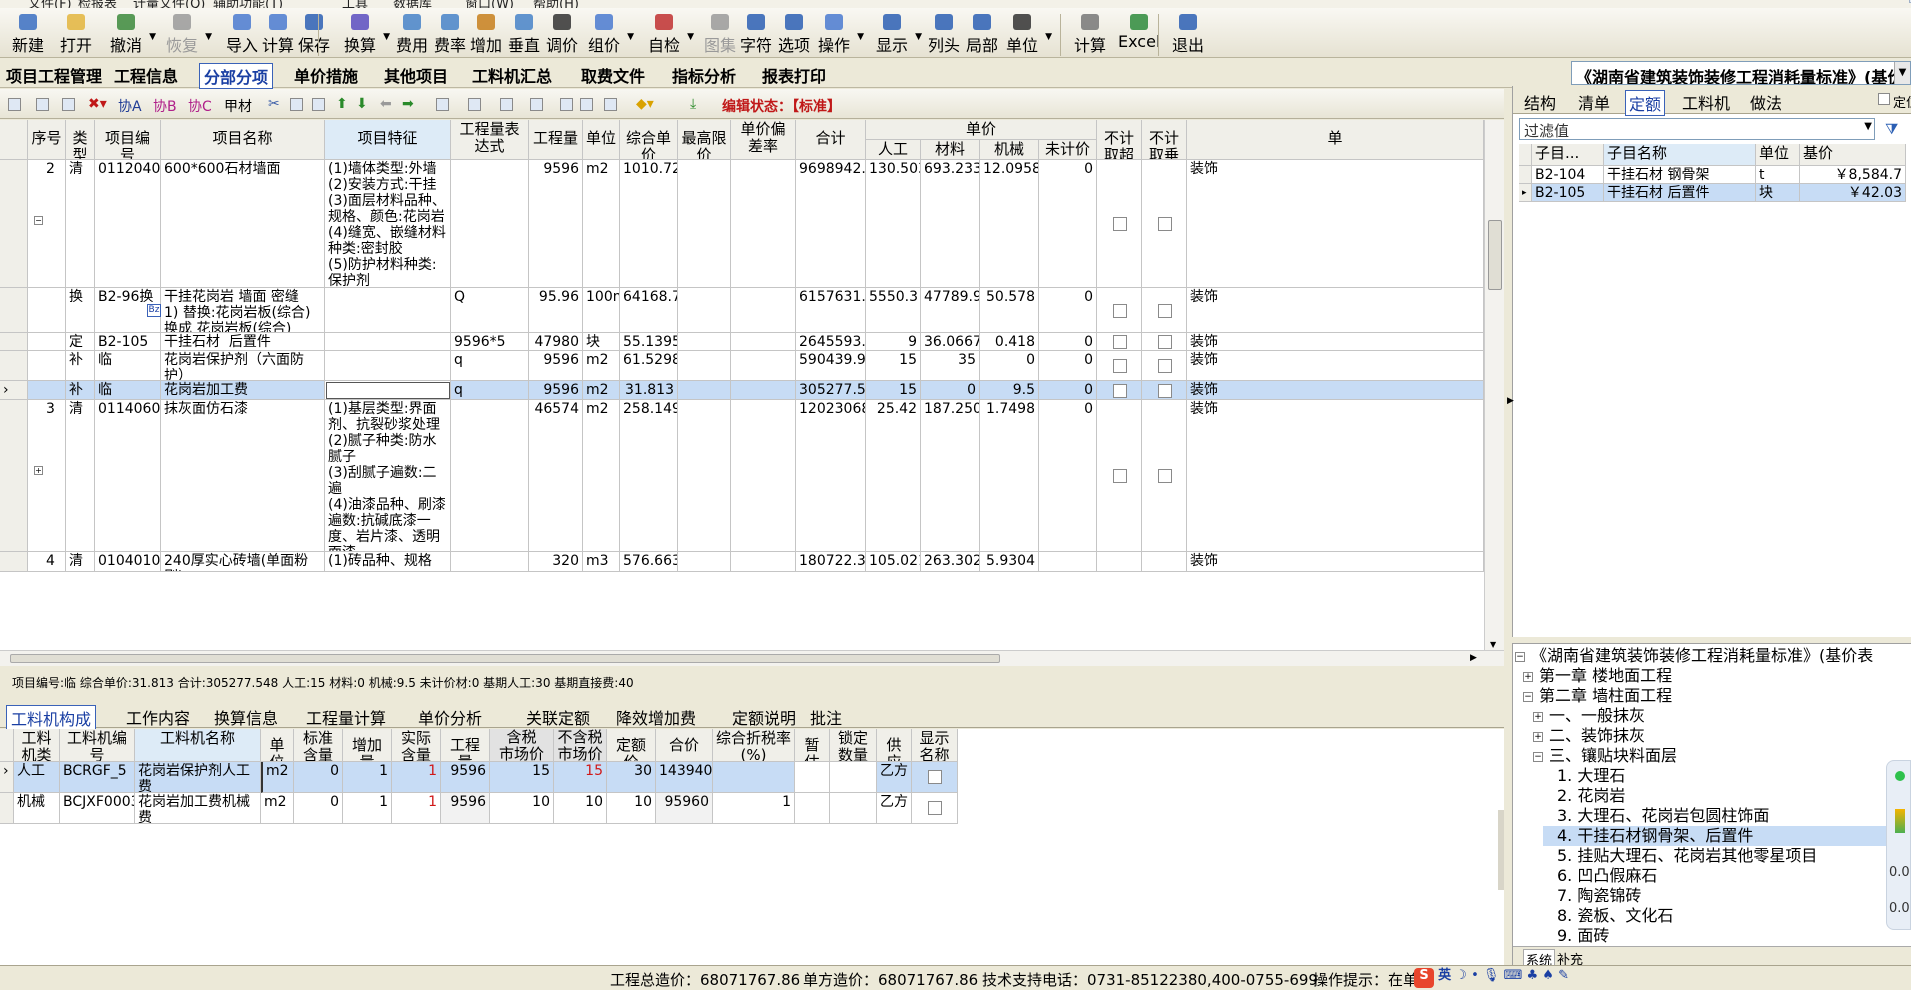 This screenshot has width=1911, height=990. Describe the element at coordinates (1853, 155) in the screenshot. I see `right-col-header-3: 基价` at that location.